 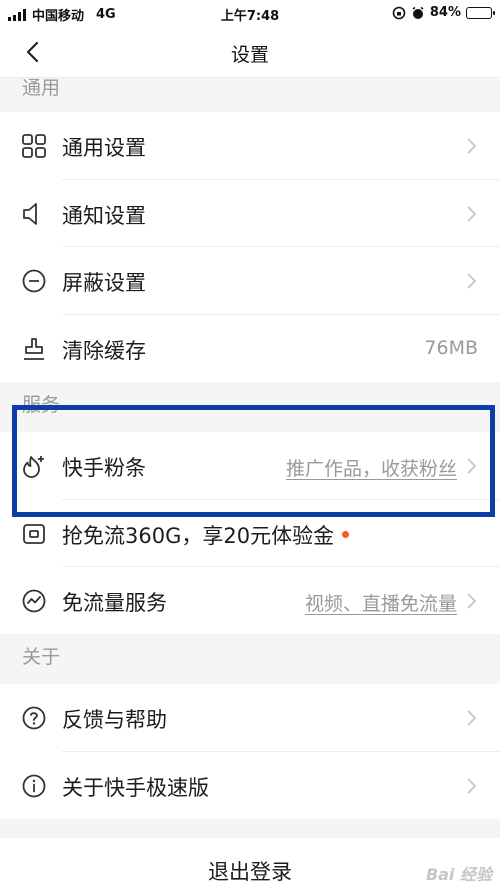 What do you see at coordinates (399, 12) in the screenshot?
I see `rotation-lock-icon` at bounding box center [399, 12].